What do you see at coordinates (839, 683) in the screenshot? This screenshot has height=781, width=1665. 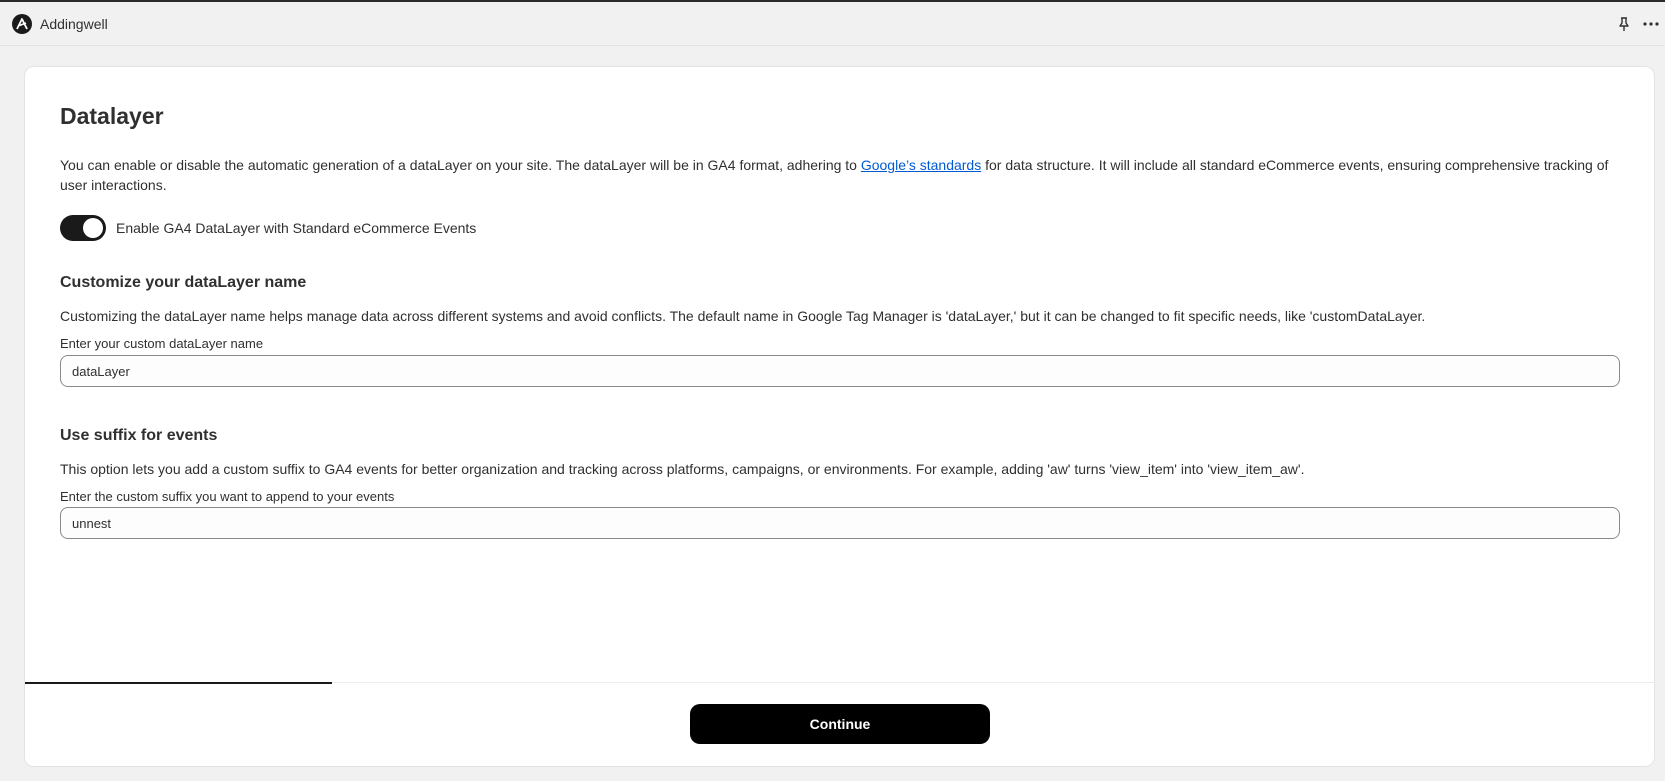 I see `progress-bar` at bounding box center [839, 683].